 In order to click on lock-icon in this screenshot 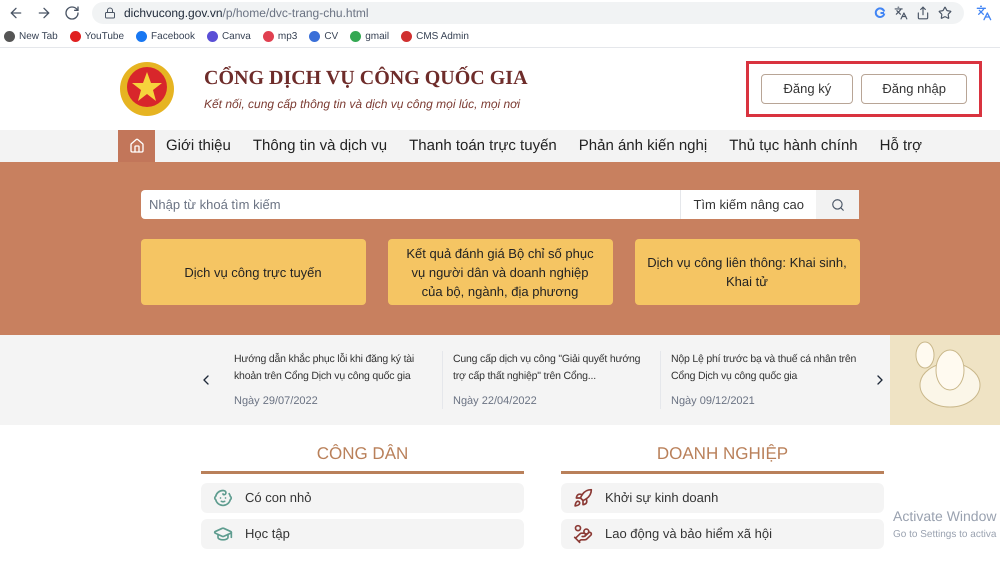, I will do `click(110, 13)`.